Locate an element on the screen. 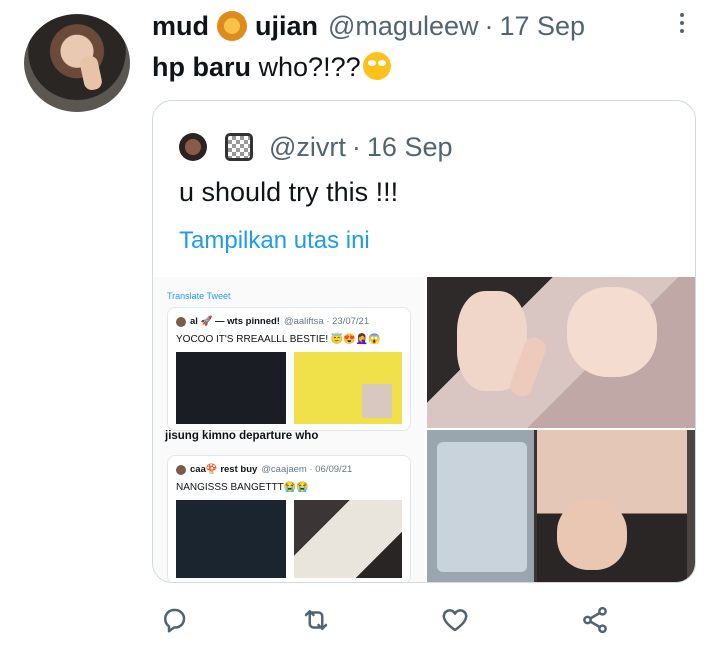 This screenshot has height=651, width=719. embedded-post-2-handle: @caajaem · 06/09/21 is located at coordinates (307, 469).